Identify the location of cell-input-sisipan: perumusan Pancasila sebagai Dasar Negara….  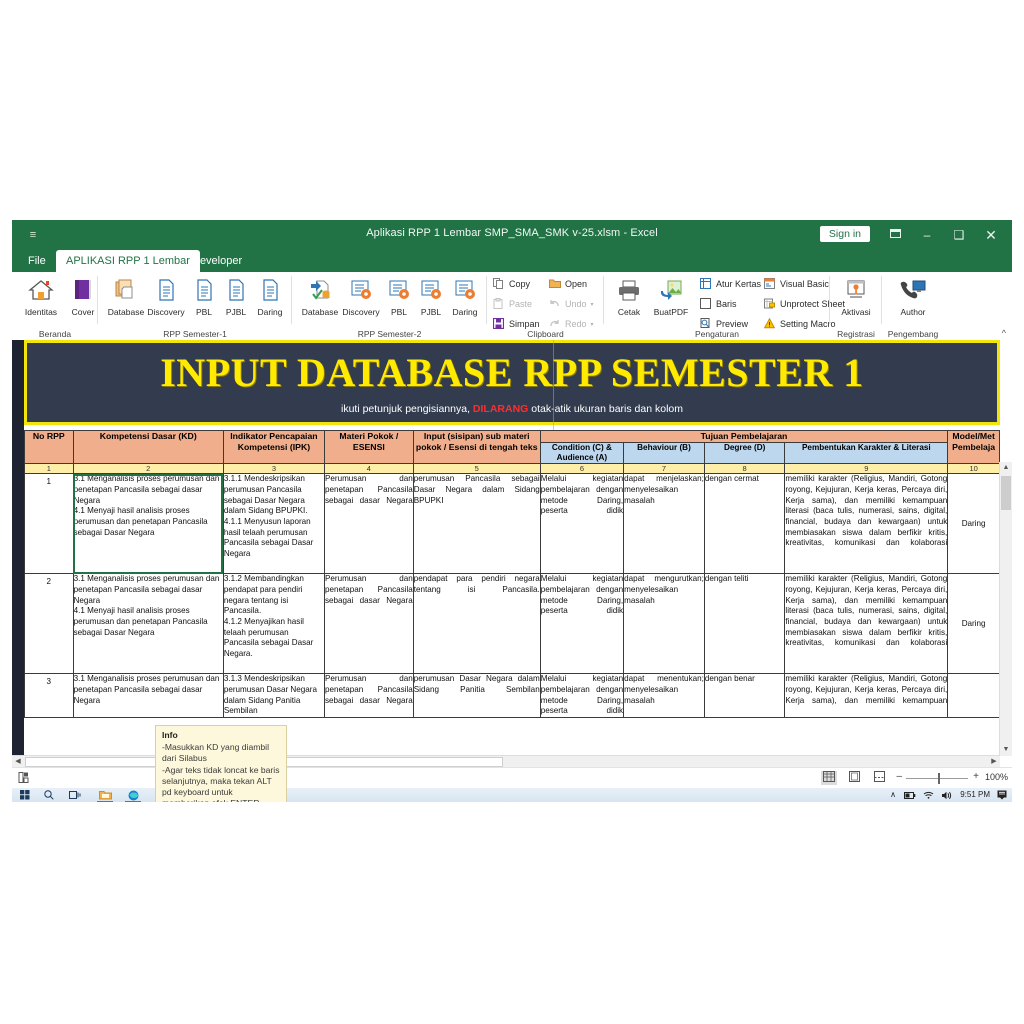
(476, 524).